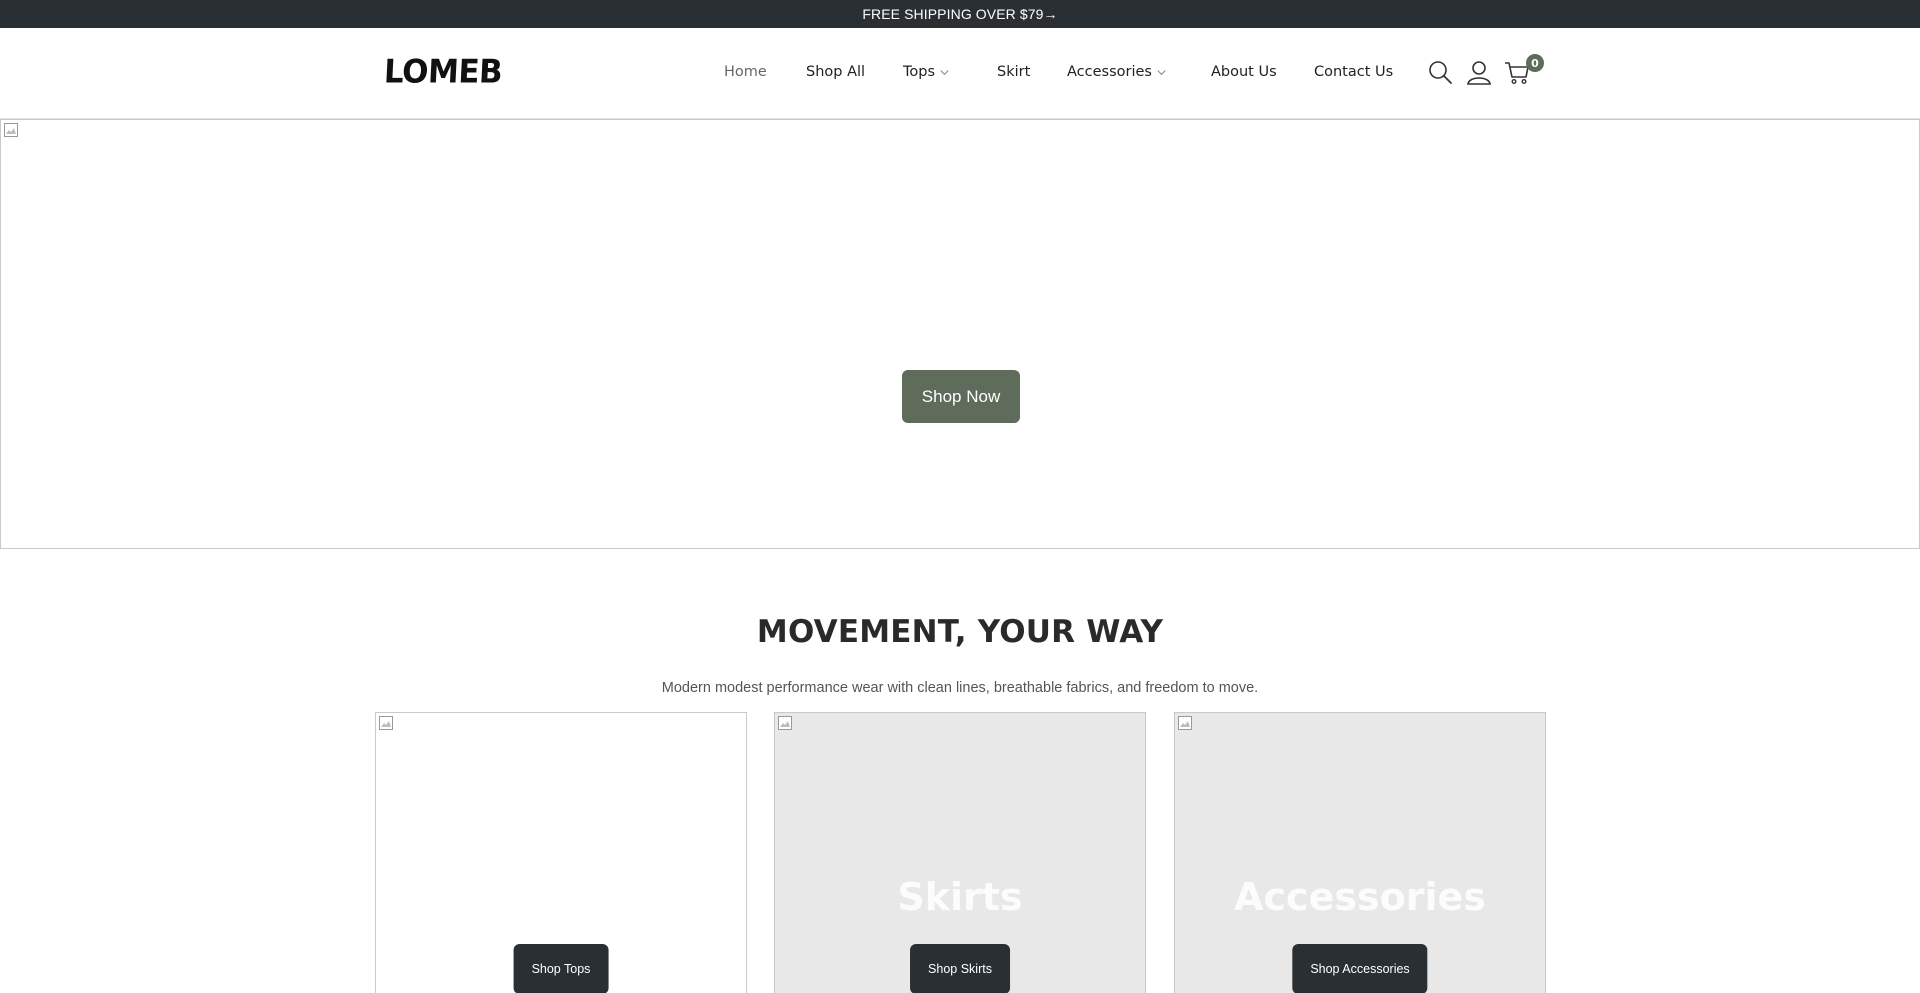 This screenshot has width=1920, height=993. Describe the element at coordinates (960, 897) in the screenshot. I see `card-title: Skirts` at that location.